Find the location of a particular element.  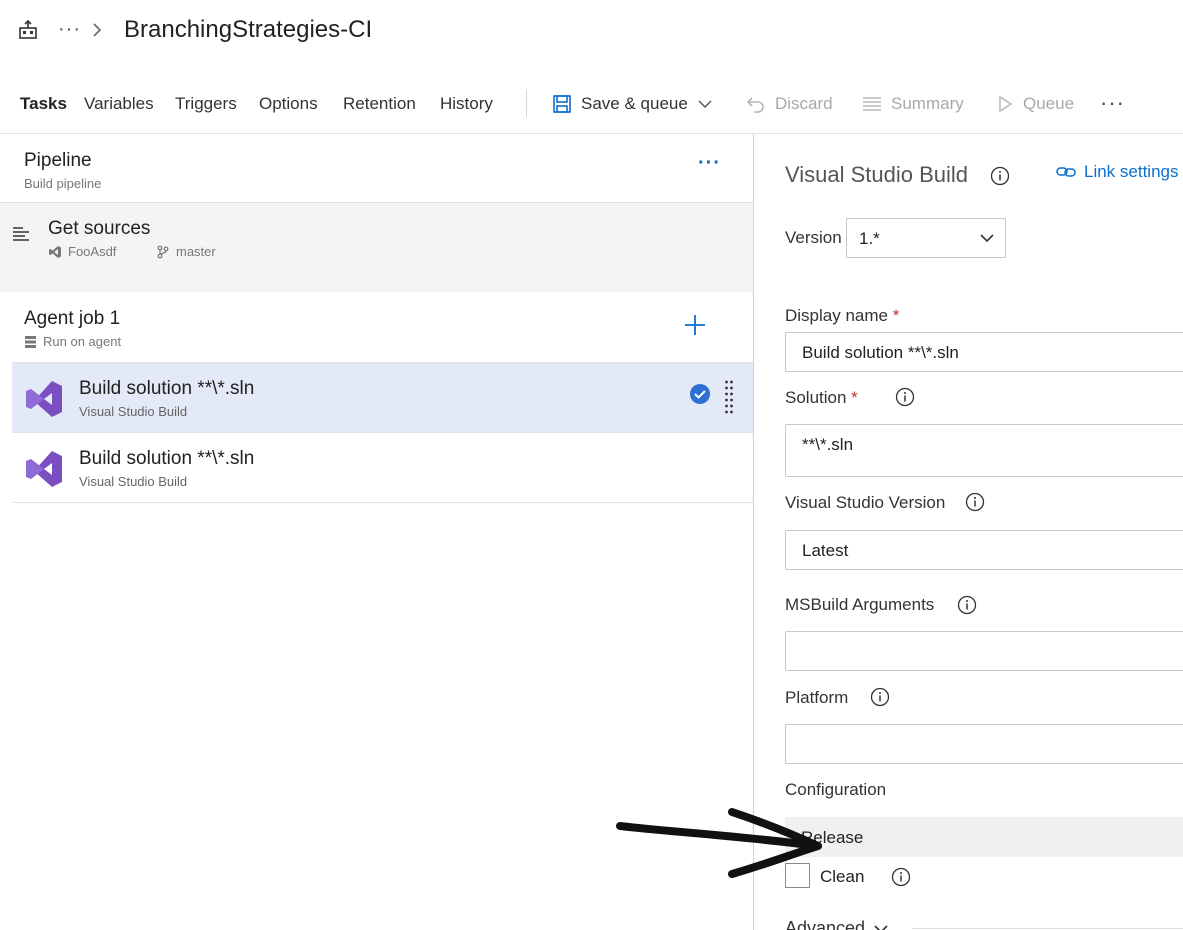

page-title: BranchingStrategies-CI is located at coordinates (248, 29).